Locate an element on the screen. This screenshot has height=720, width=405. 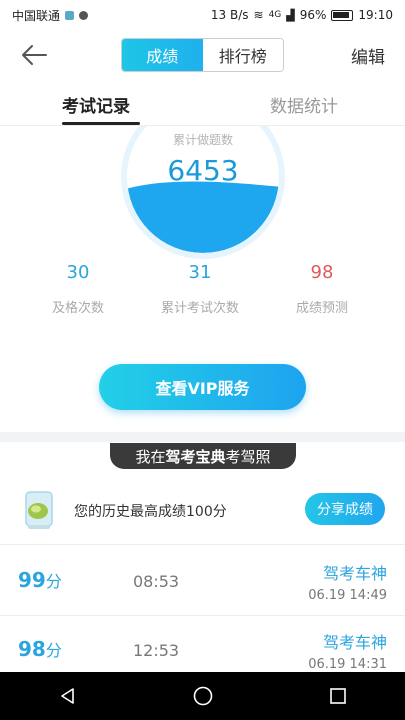
exam-record-row: 99分 08:53 驾考车神 06.19 14:49 is located at coordinates (202, 582).